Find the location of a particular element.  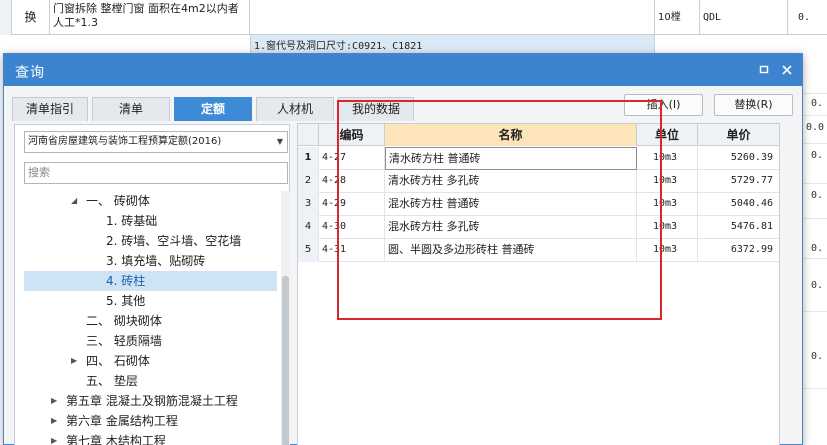

name-cell: 清水砖方柱 普通砖 is located at coordinates (511, 158).